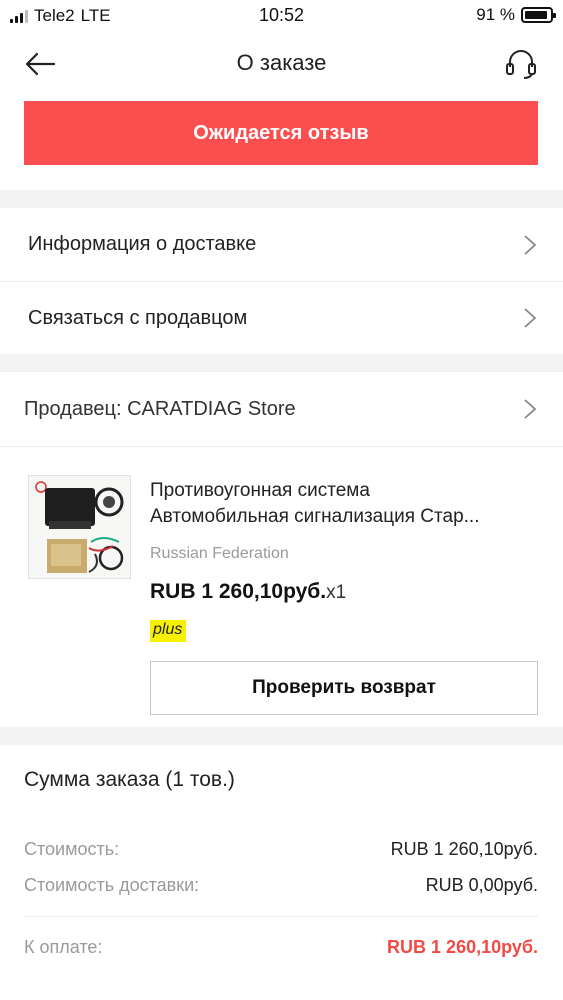 This screenshot has width=563, height=1000. Describe the element at coordinates (495, 14) in the screenshot. I see `battery-percent: 91 %` at that location.